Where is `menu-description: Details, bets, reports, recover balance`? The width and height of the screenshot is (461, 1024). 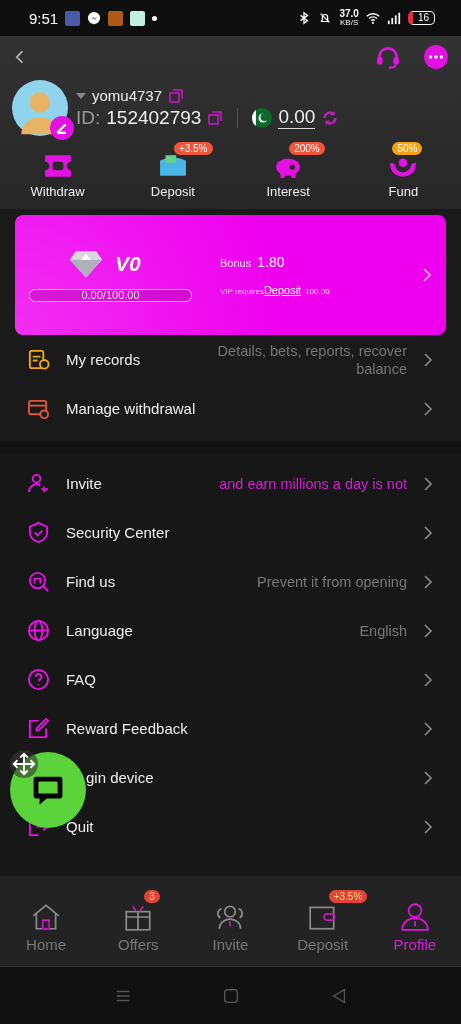
menu-description: Details, bets, reports, recover balance is located at coordinates (311, 359).